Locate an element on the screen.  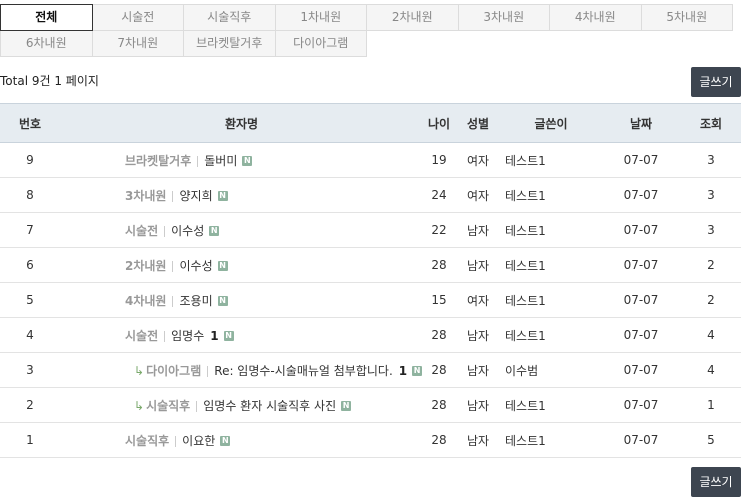
write-button-bottom: 글쓰기 is located at coordinates (716, 482).